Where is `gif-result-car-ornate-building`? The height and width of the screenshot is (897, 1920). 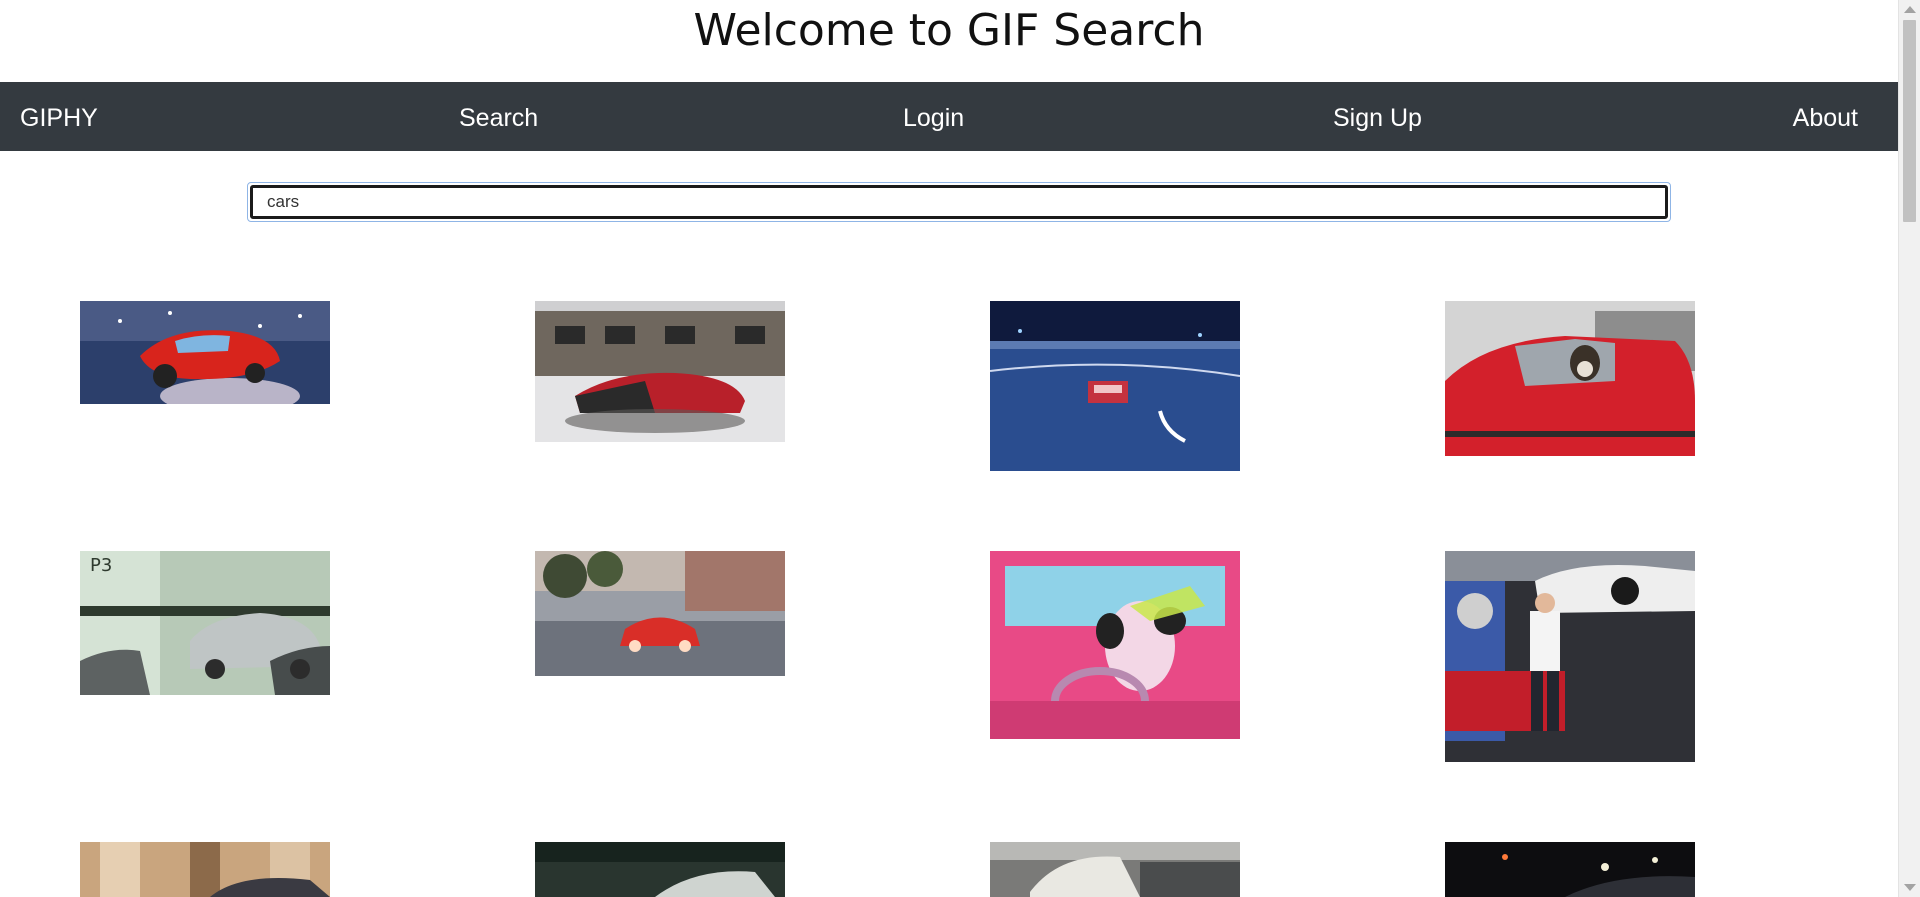 gif-result-car-ornate-building is located at coordinates (205, 869).